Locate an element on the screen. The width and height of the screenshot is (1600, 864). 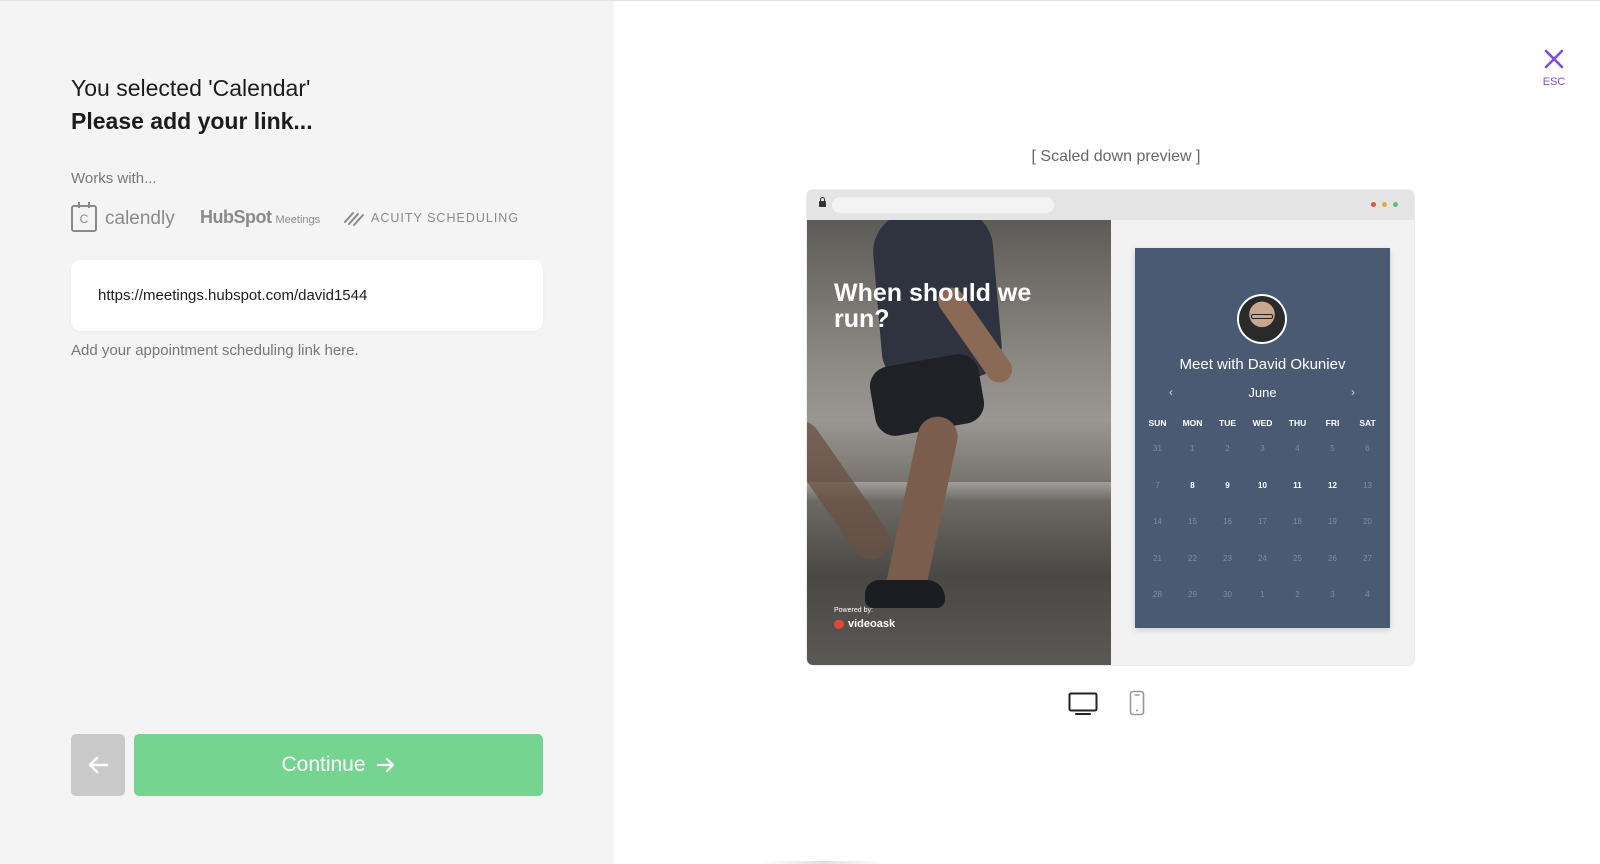
calendar-week-row: 28 29 30 1 2 3 4 is located at coordinates (1262, 608).